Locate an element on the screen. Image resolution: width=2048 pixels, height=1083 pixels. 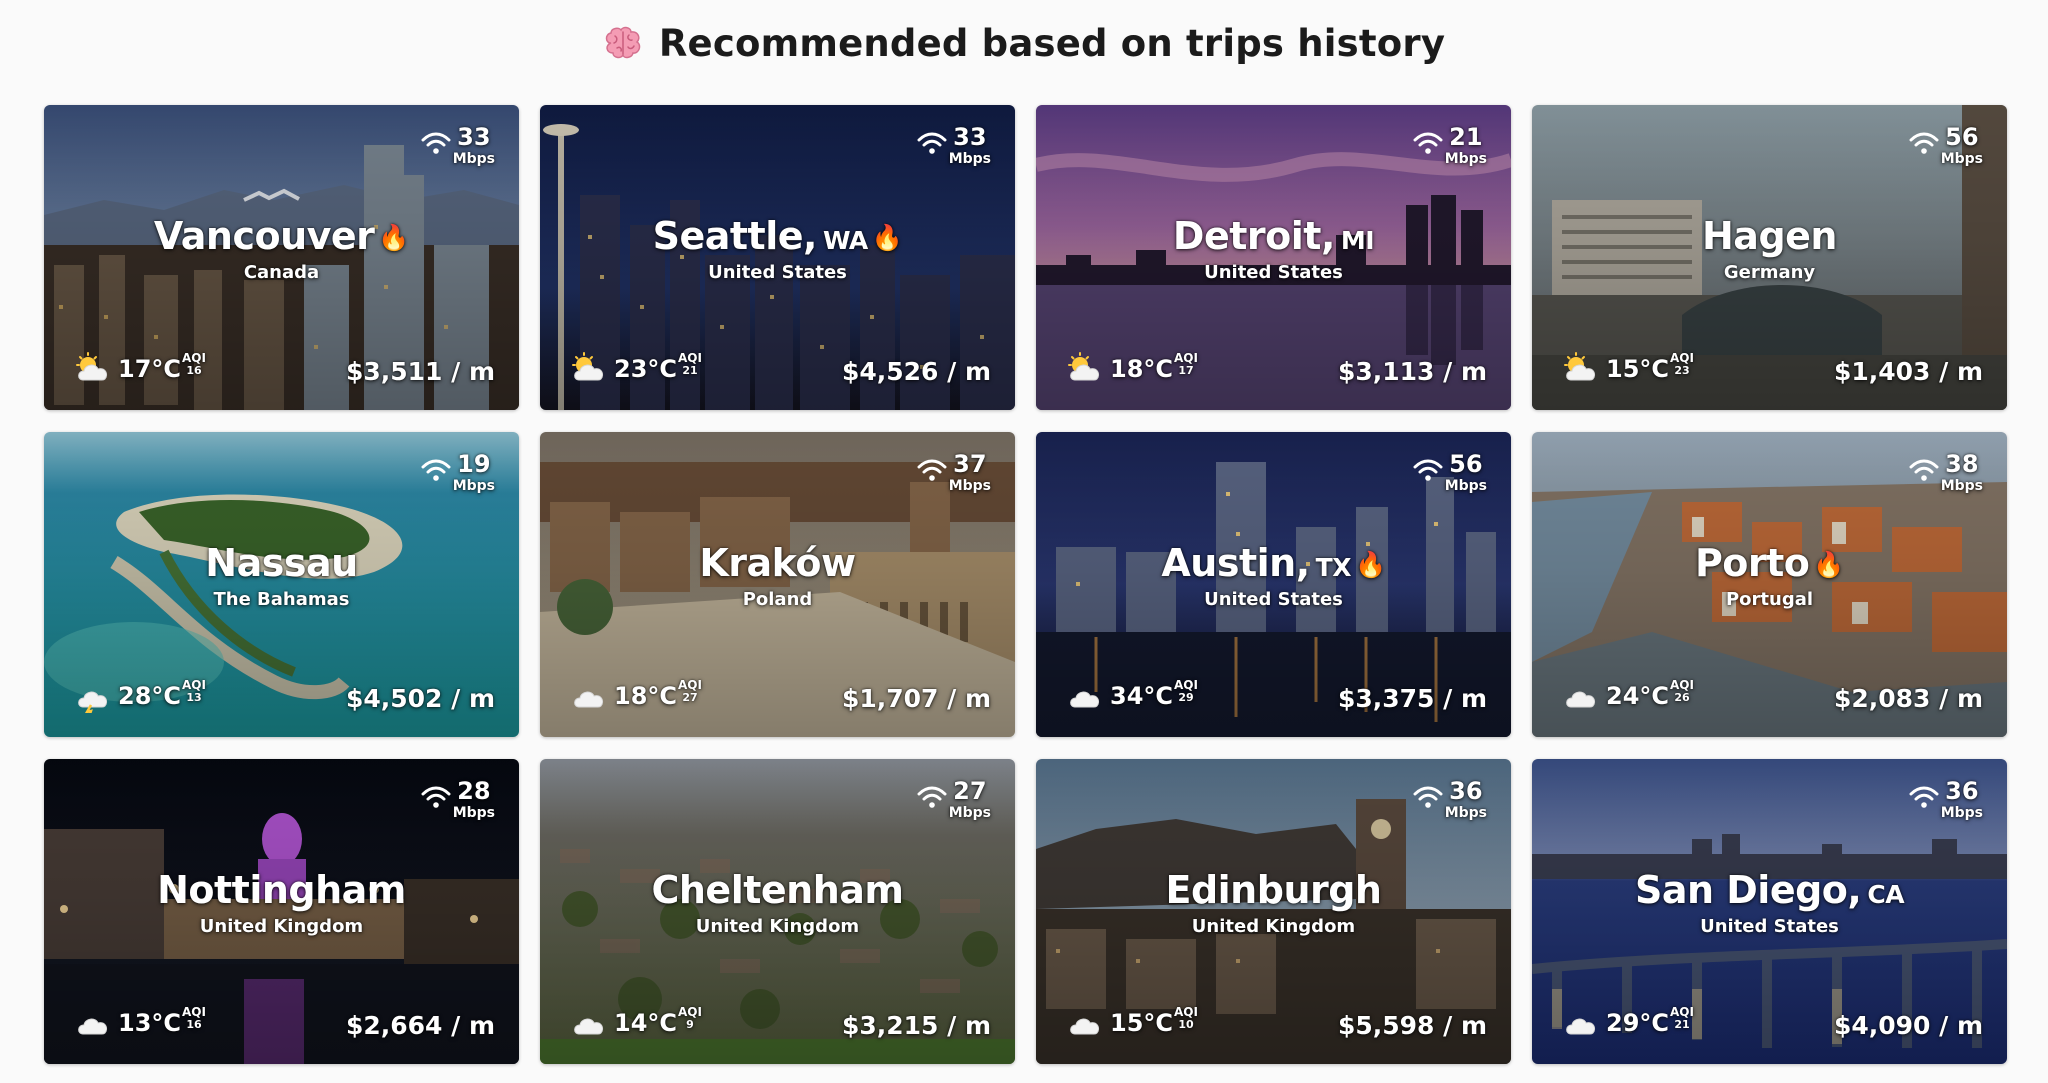
internet-speed-value: 28 is located at coordinates (474, 791).